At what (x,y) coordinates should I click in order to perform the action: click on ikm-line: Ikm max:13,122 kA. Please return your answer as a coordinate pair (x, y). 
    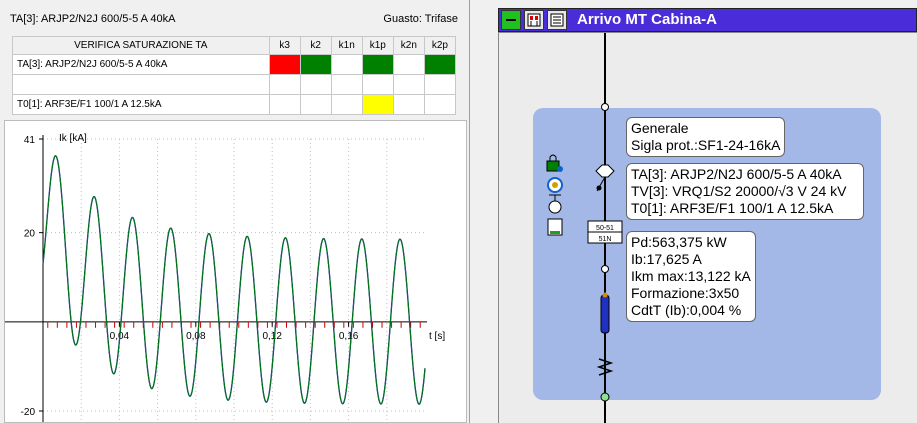
    Looking at the image, I should click on (691, 276).